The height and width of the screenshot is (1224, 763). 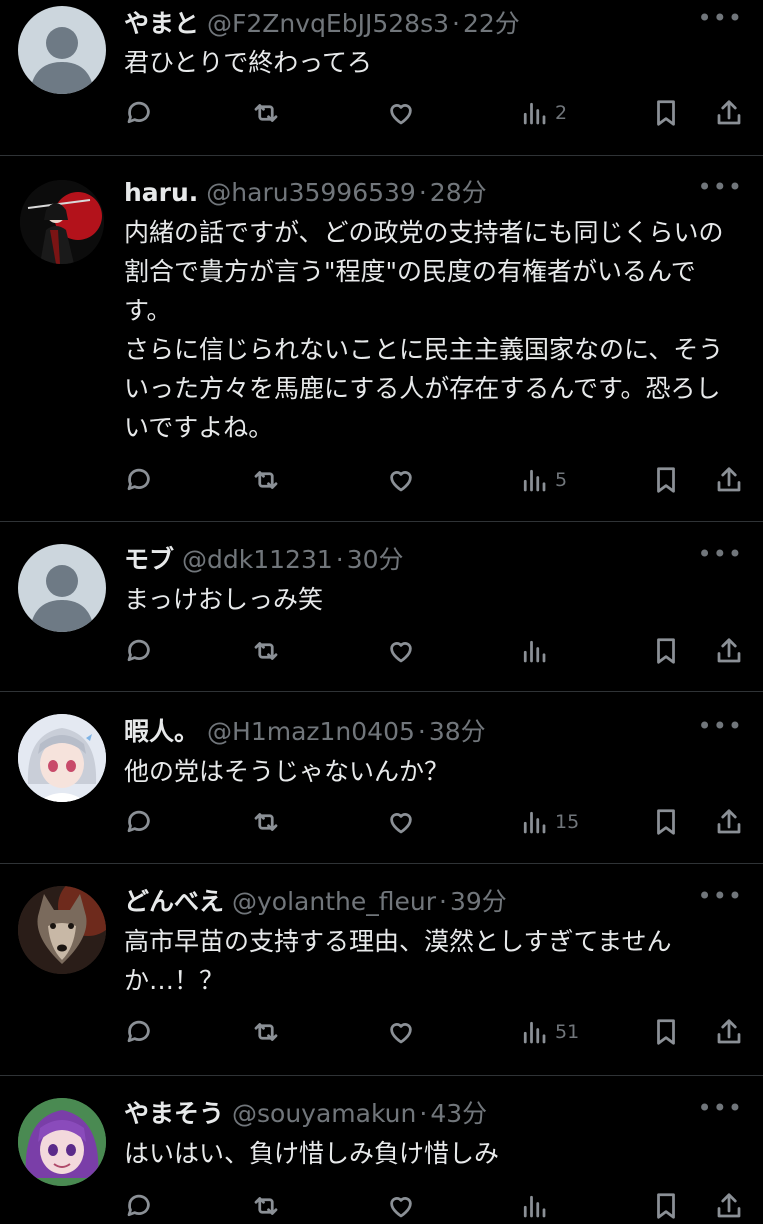 I want to click on display-name: haru., so click(x=161, y=192).